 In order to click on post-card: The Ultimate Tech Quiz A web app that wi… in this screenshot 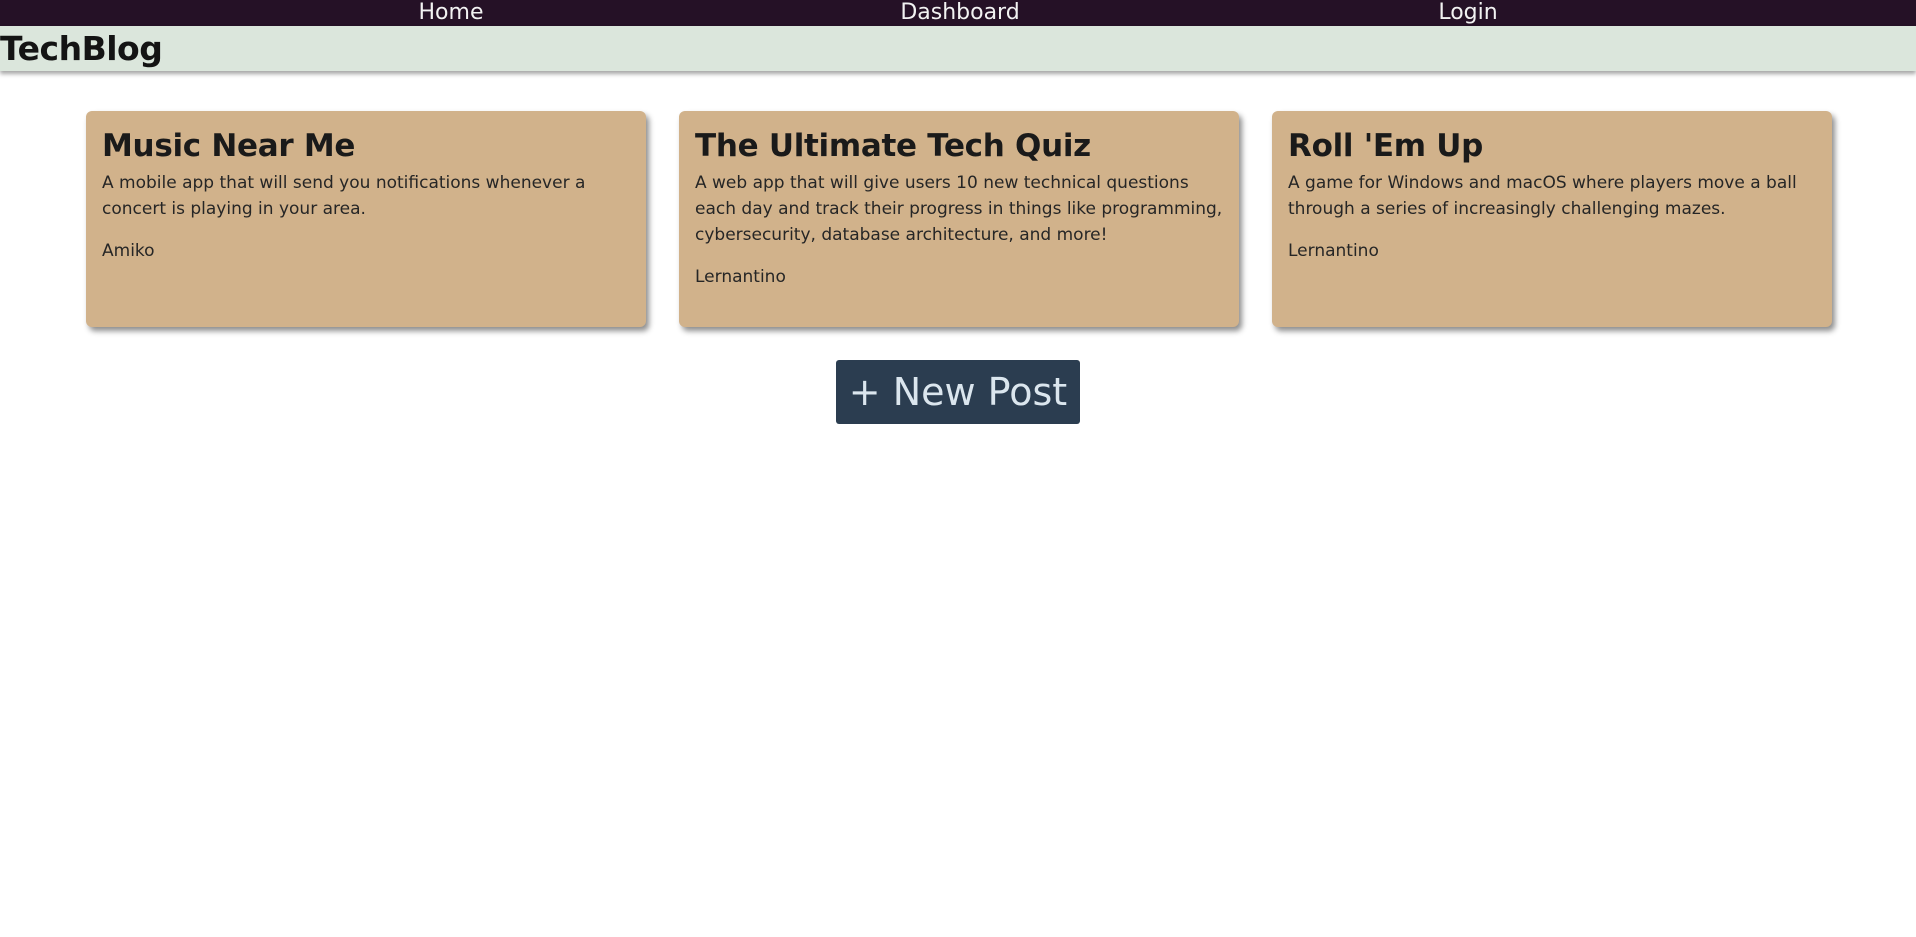, I will do `click(959, 219)`.